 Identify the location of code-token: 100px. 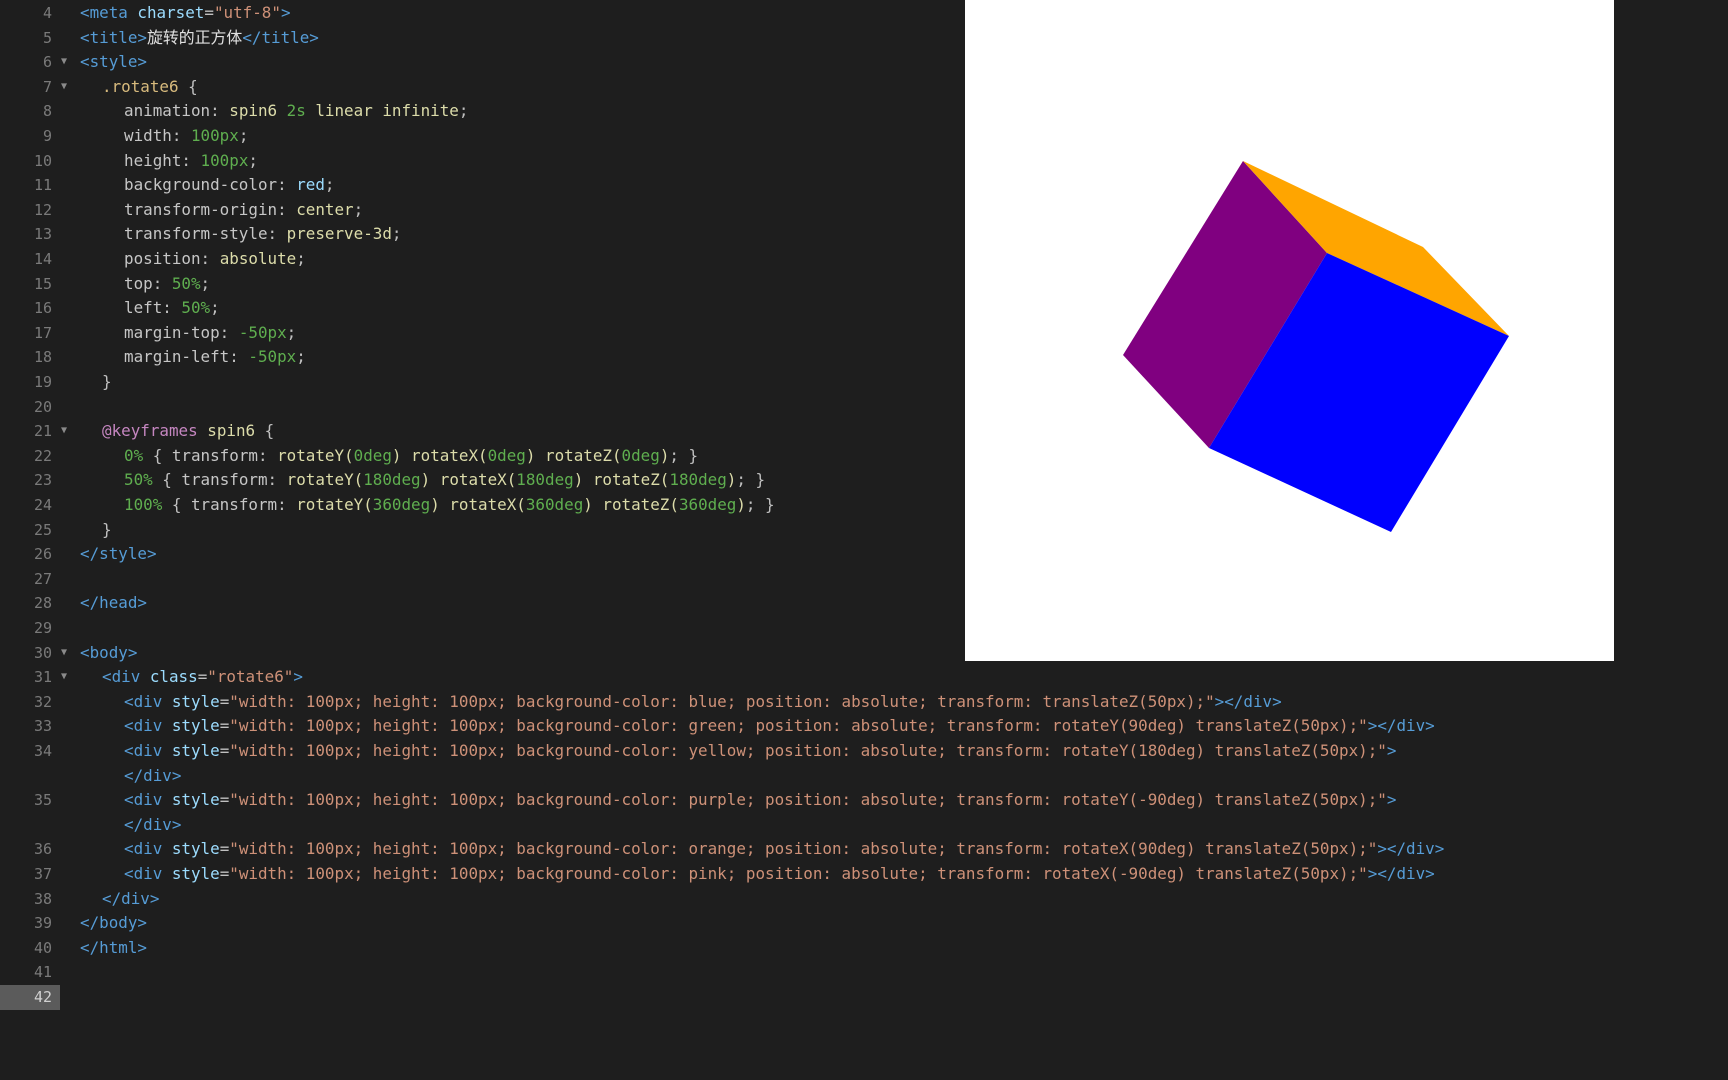
(224, 160).